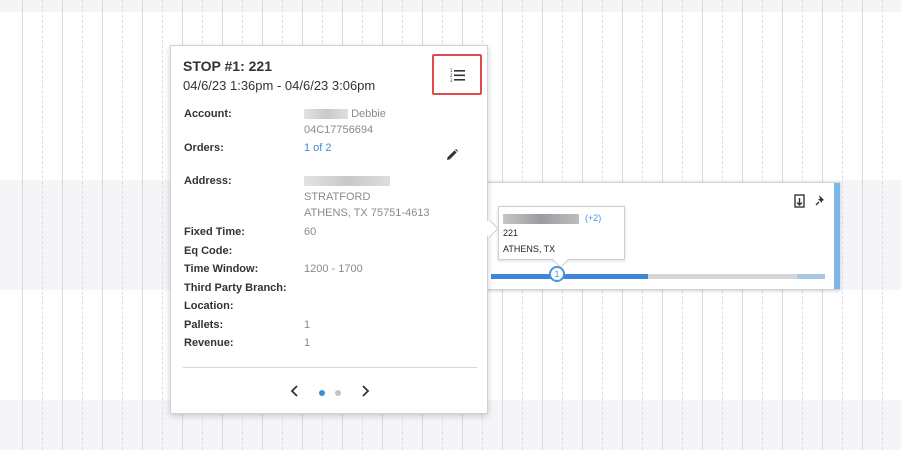  What do you see at coordinates (204, 325) in the screenshot?
I see `pallets-label: Pallets:` at bounding box center [204, 325].